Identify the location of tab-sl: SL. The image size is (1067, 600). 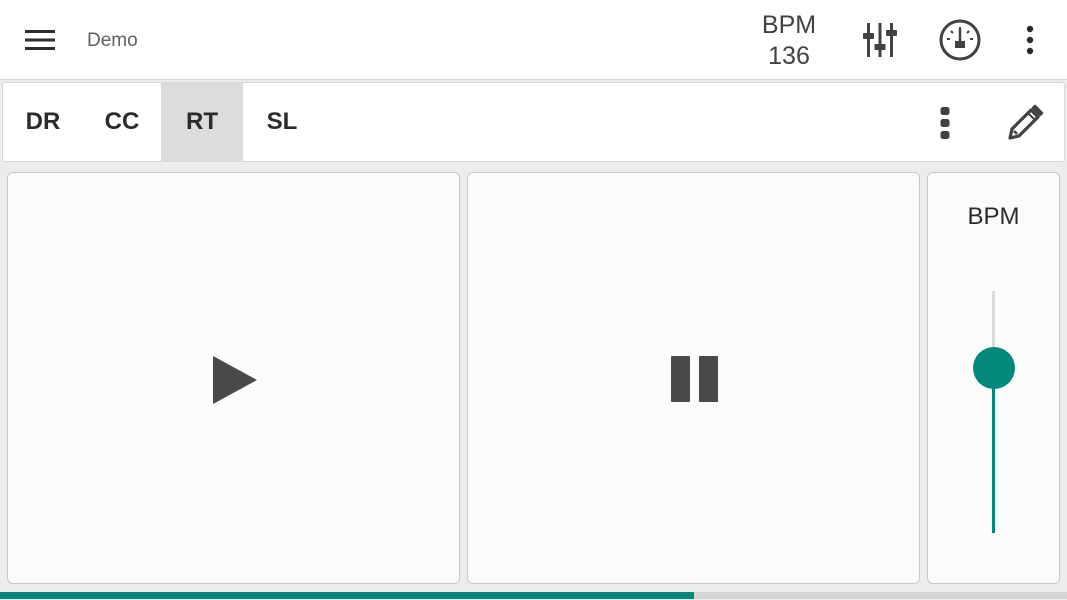
(282, 122).